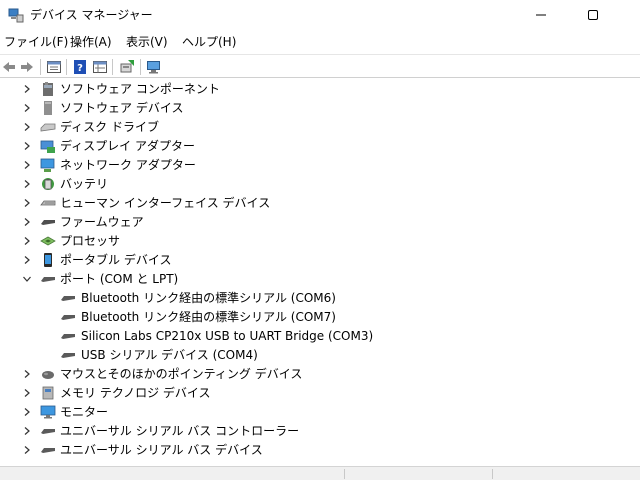  I want to click on tree-item-software-components: ソフトウェア コンポーネント, so click(320, 89).